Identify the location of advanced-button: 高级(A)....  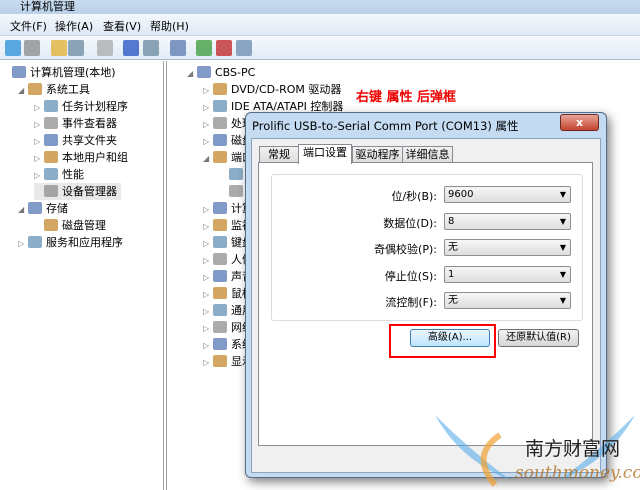
(450, 338).